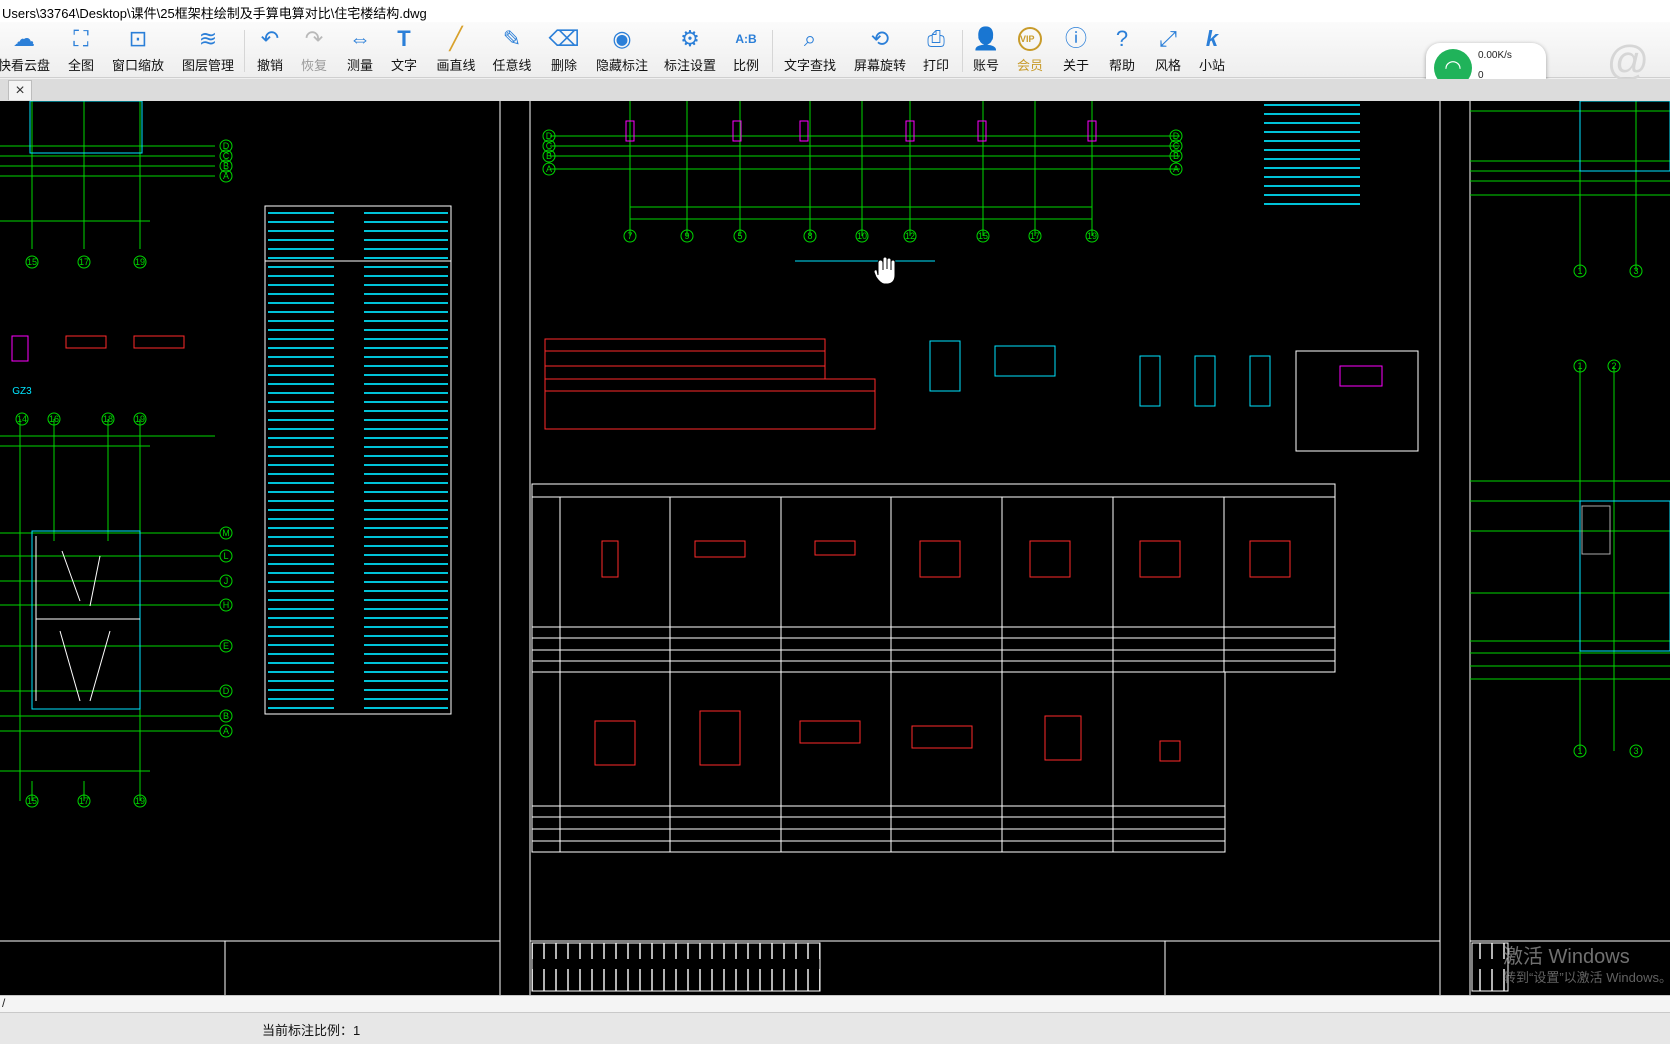 The width and height of the screenshot is (1670, 1044). Describe the element at coordinates (358, 460) in the screenshot. I see `left-spec-text` at that location.